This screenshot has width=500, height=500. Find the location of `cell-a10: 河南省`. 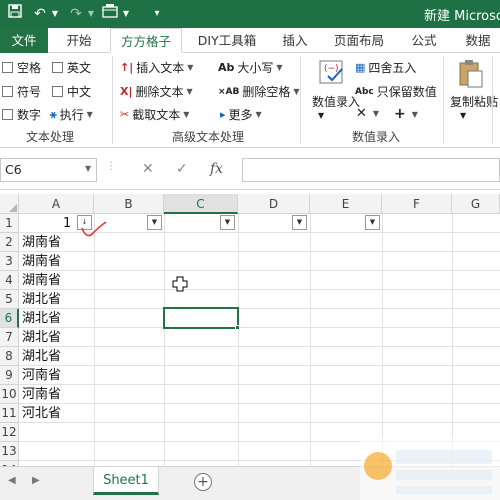

cell-a10: 河南省 is located at coordinates (40, 394).